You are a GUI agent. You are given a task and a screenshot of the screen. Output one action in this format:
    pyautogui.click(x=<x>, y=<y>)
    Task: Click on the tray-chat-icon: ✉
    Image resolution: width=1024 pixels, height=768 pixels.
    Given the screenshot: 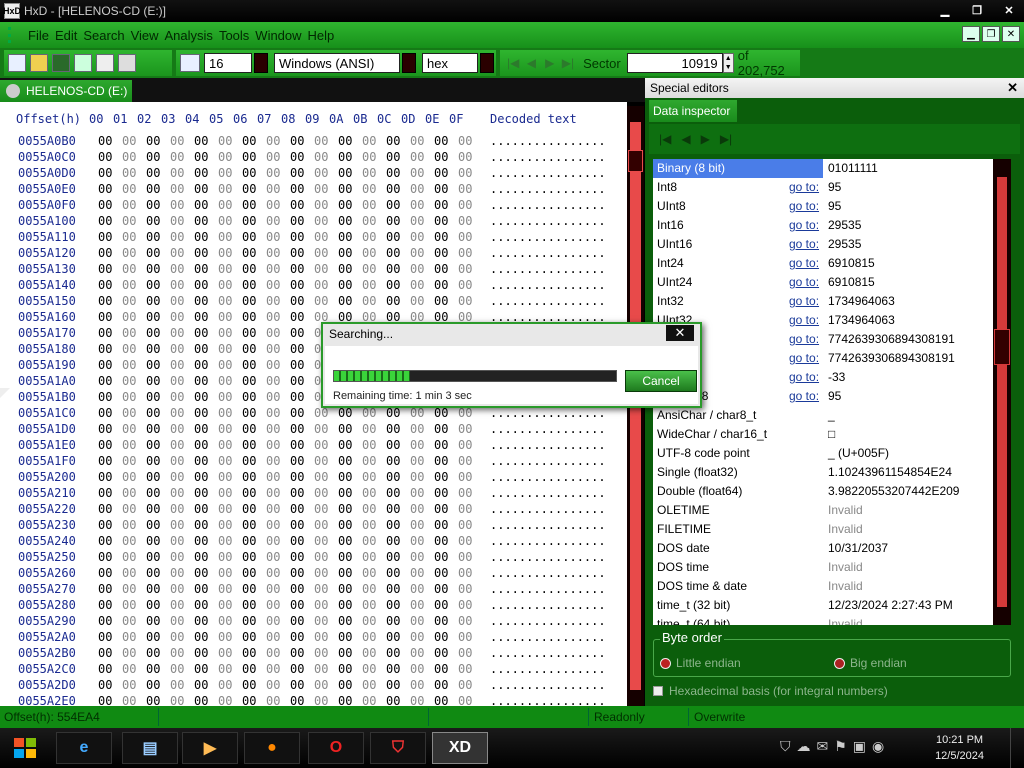 What is the action you would take?
    pyautogui.click(x=823, y=746)
    